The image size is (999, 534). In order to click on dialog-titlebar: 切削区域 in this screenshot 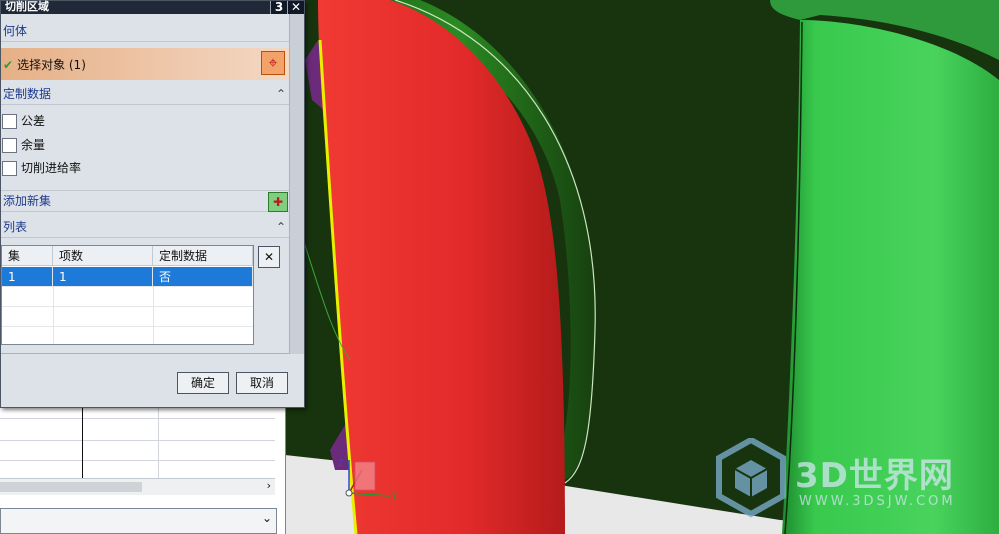, I will do `click(152, 7)`.